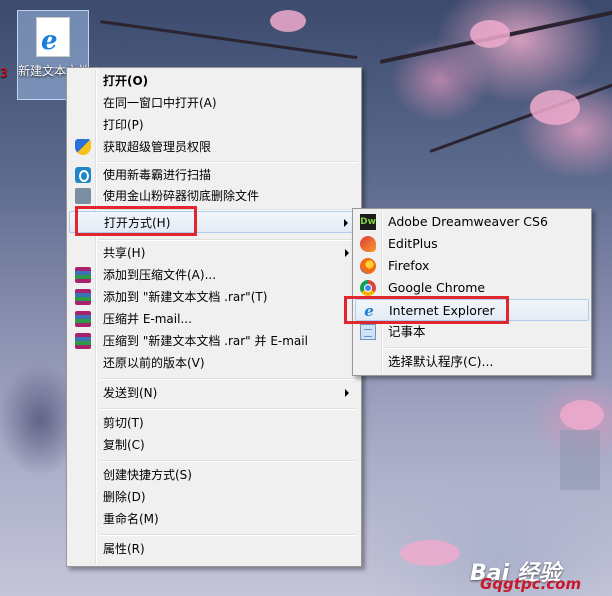 This screenshot has width=612, height=596. I want to click on menu-item-label: 删除(D), so click(124, 497).